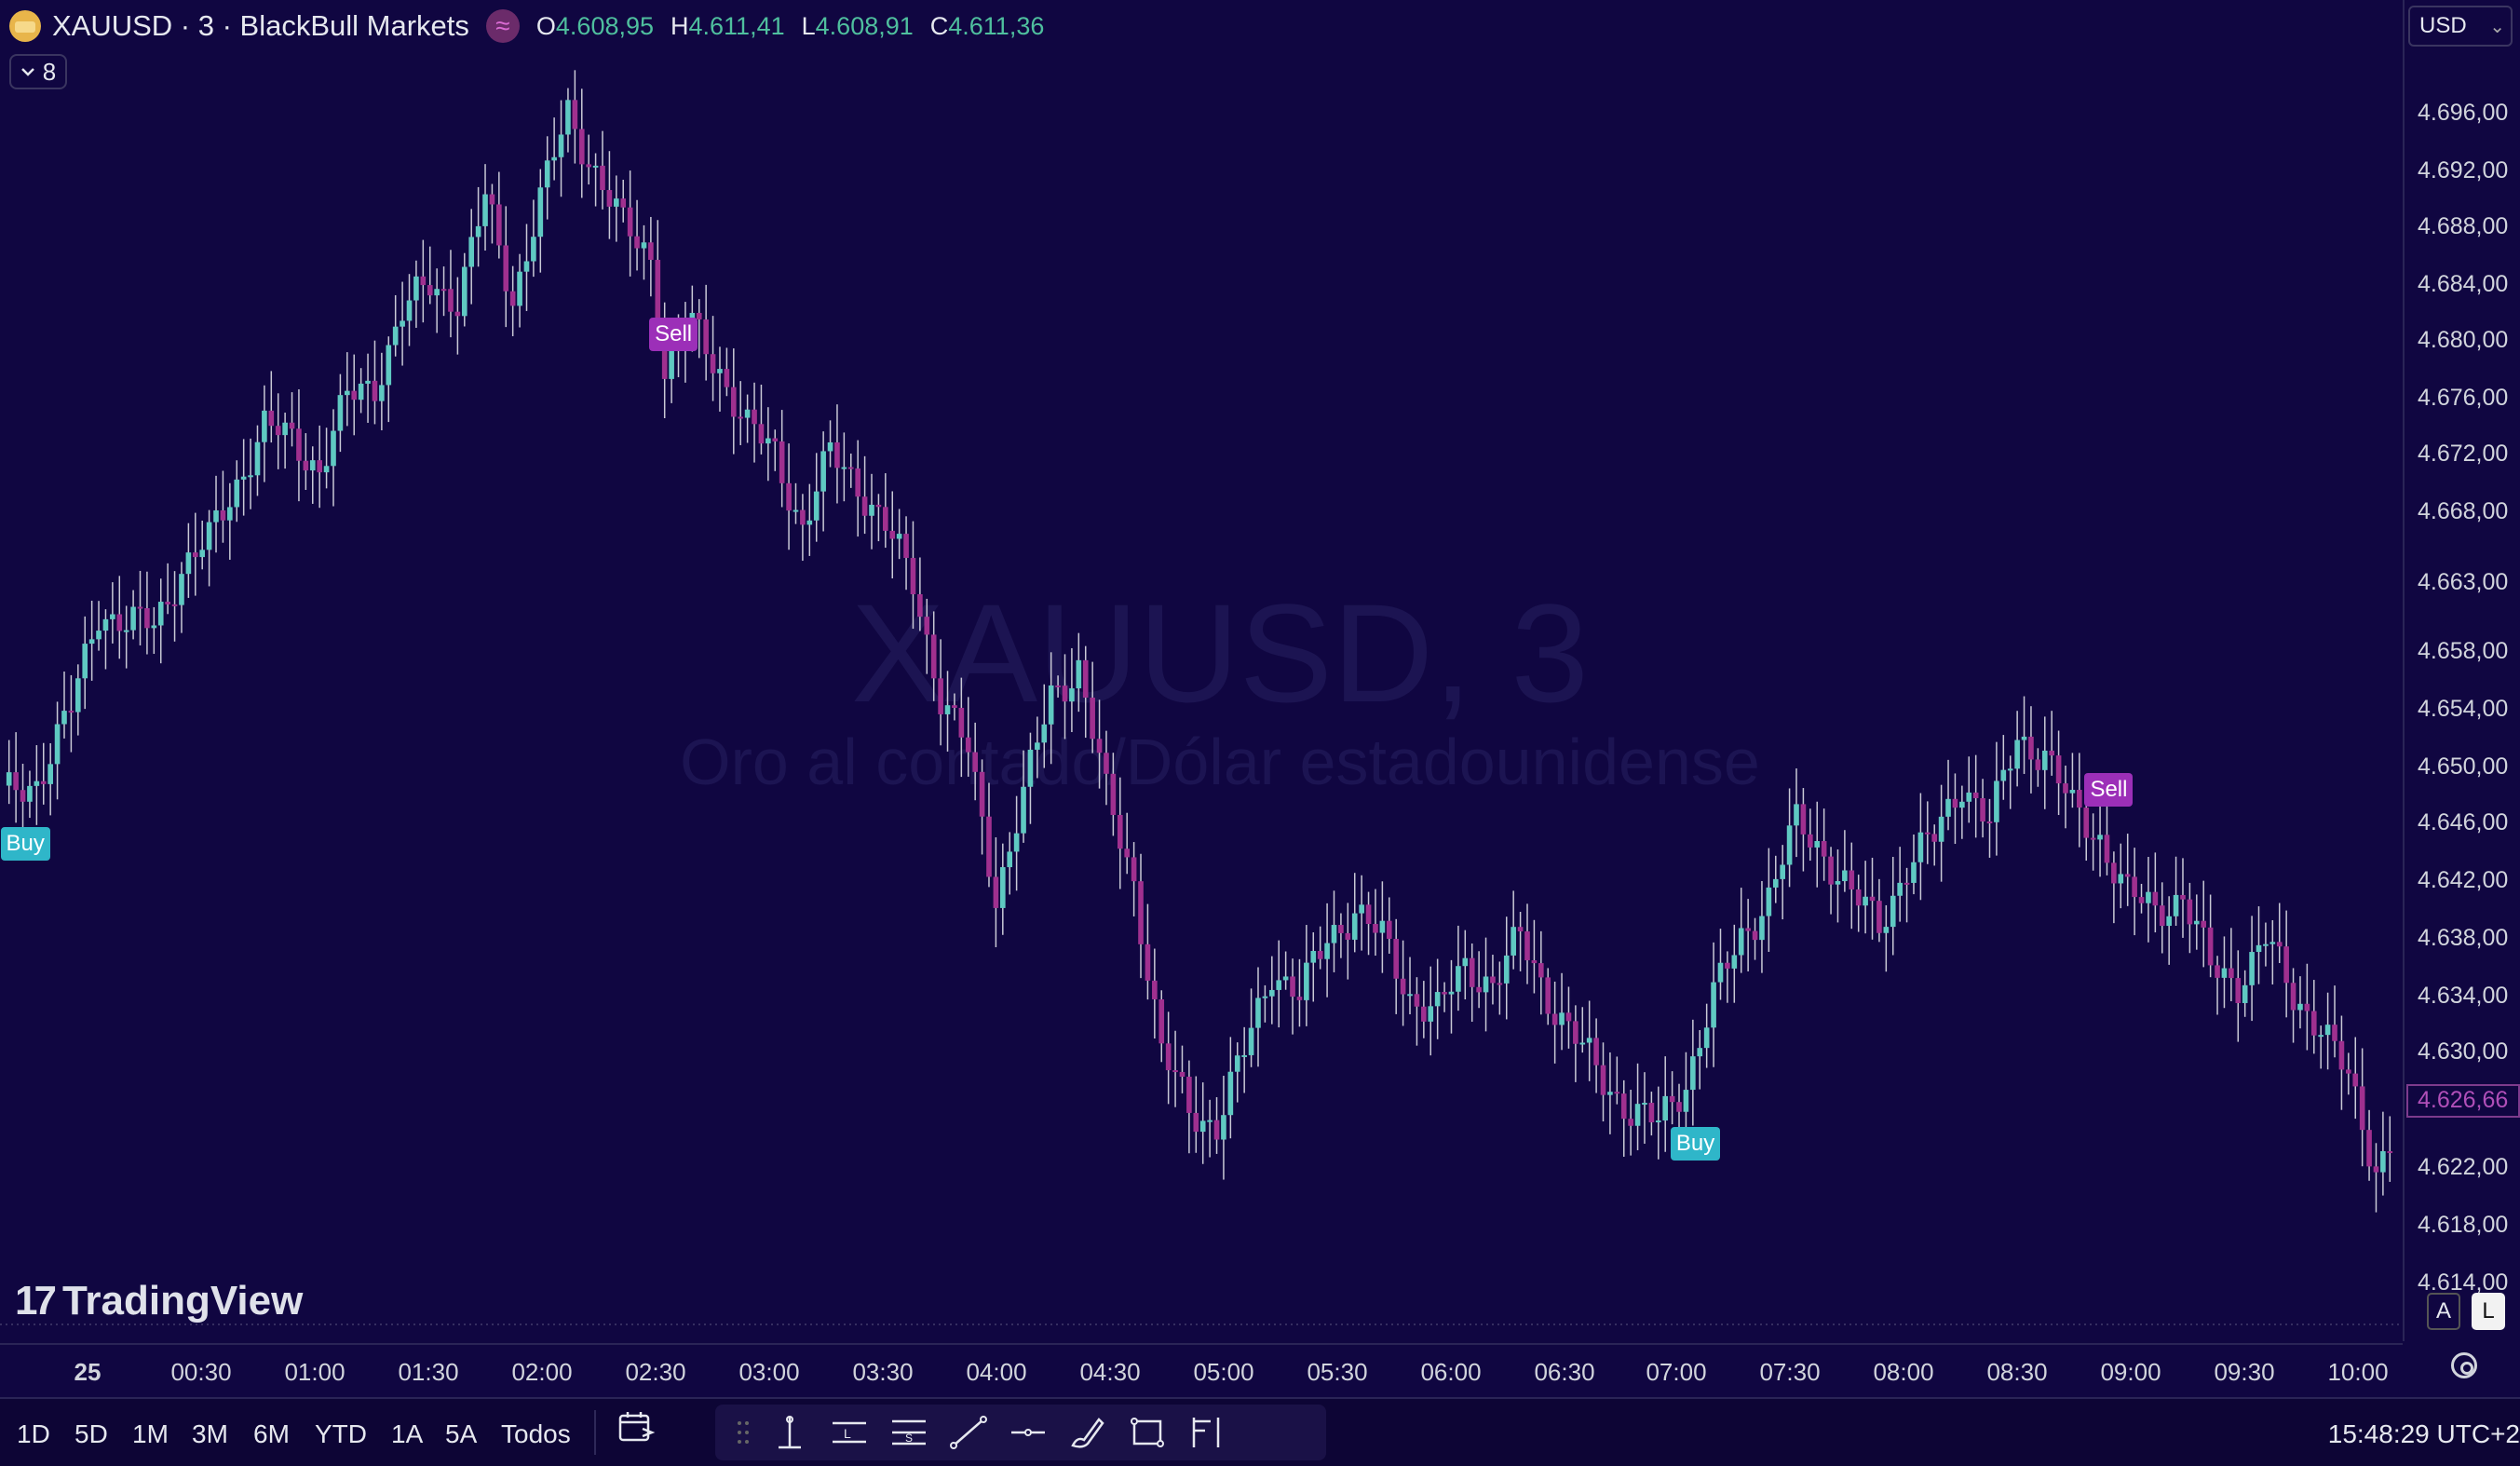 The height and width of the screenshot is (1466, 2520). What do you see at coordinates (33, 1434) in the screenshot?
I see `range-1d: 1D` at bounding box center [33, 1434].